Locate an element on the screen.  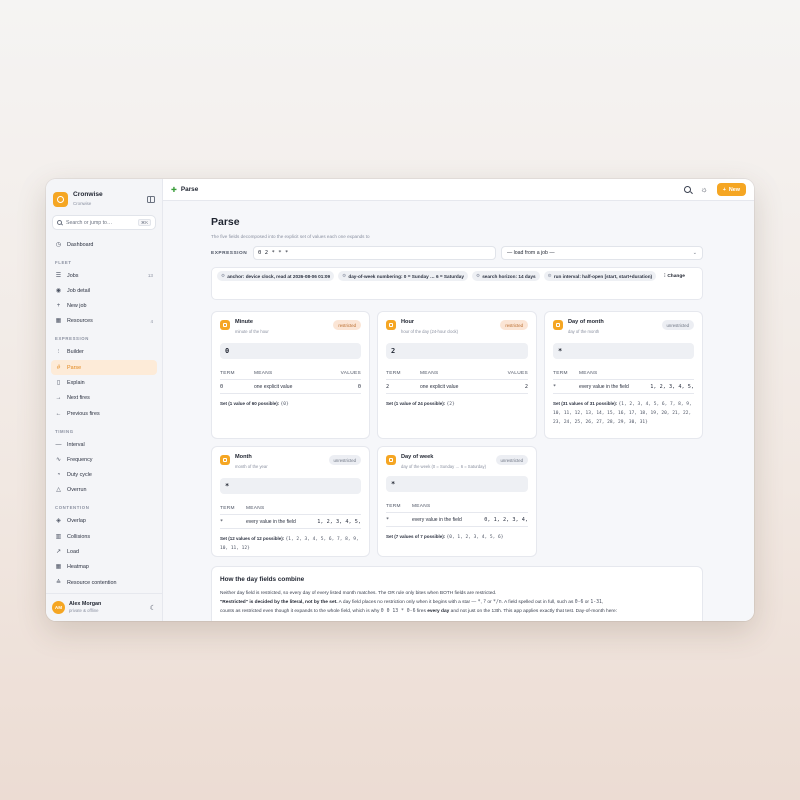
sidebar-item-resource-contention: ≙ Resource contention is located at coordinates (104, 582).